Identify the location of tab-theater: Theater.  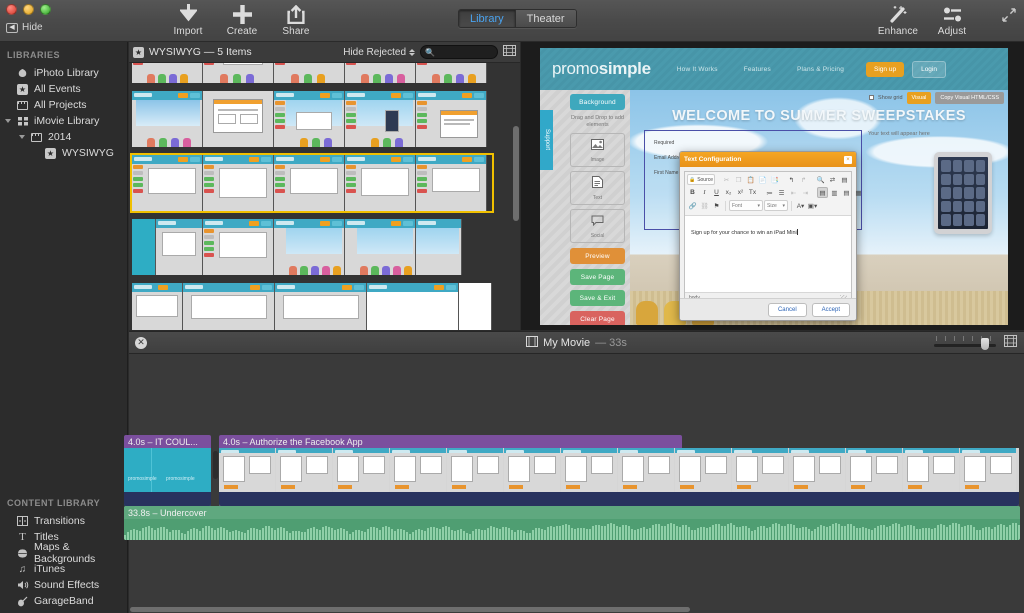
(545, 18).